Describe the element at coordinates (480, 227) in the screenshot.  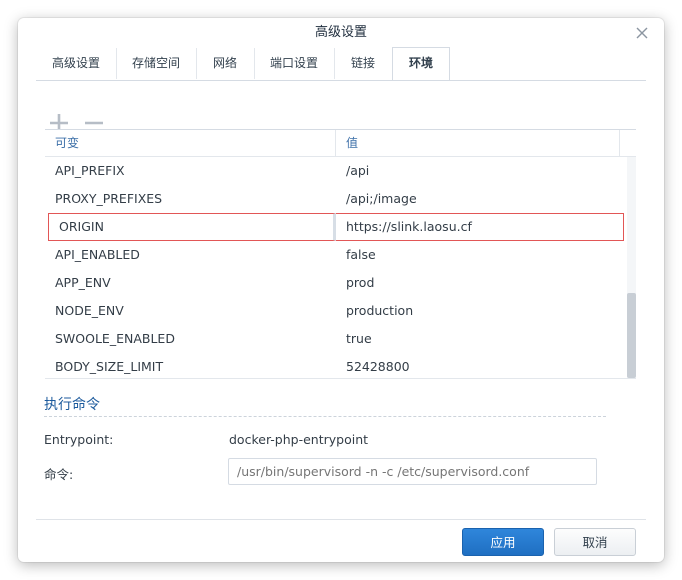
I see `variable-value: https://slink.laosu.cf` at that location.